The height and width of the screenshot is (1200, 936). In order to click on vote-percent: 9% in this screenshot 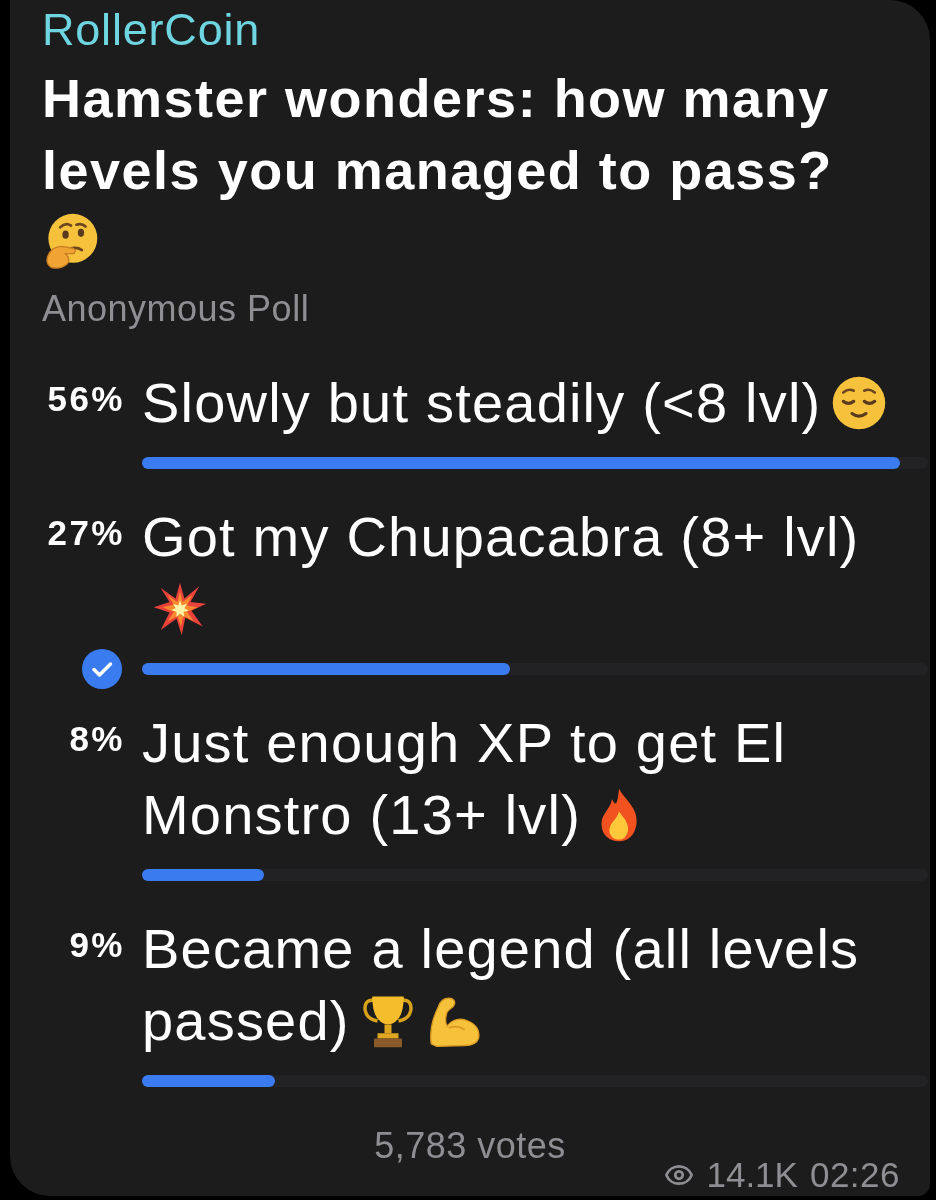, I will do `click(97, 945)`.